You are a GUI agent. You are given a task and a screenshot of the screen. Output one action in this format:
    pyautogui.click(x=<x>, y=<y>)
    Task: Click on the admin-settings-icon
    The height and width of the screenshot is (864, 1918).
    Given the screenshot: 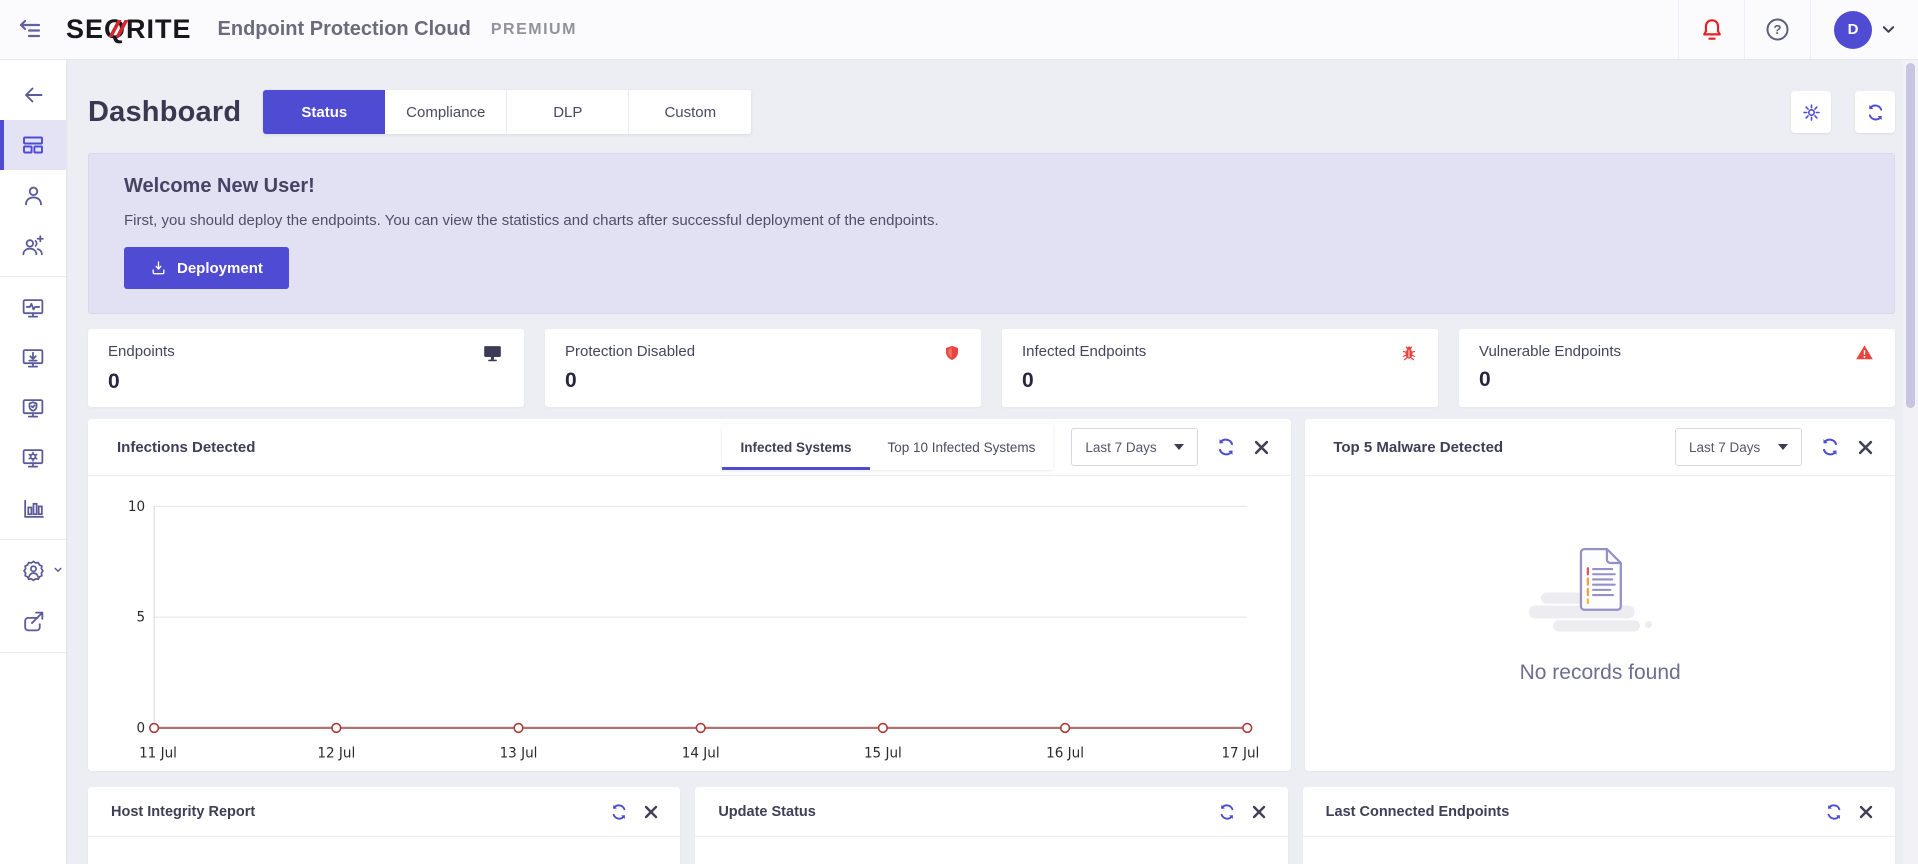 What is the action you would take?
    pyautogui.click(x=33, y=571)
    